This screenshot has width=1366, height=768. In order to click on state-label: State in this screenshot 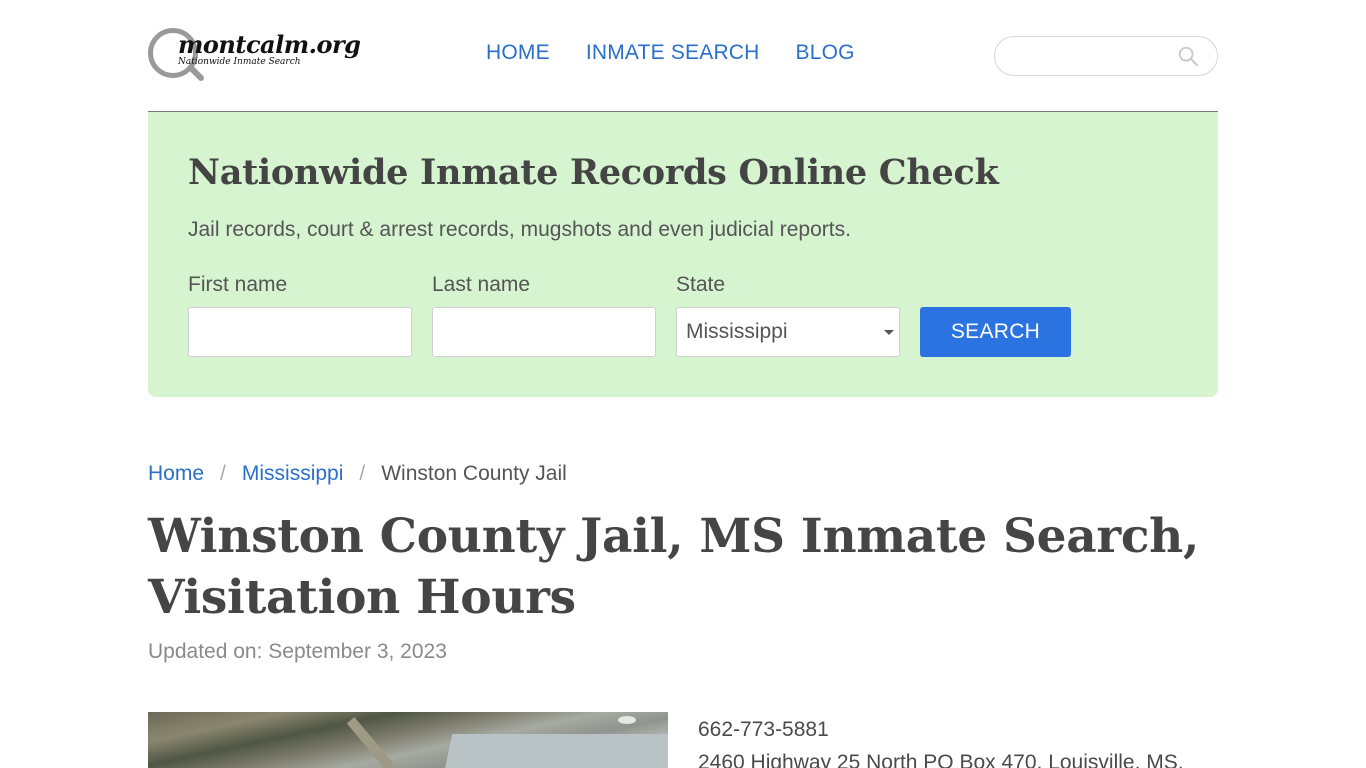, I will do `click(701, 284)`.